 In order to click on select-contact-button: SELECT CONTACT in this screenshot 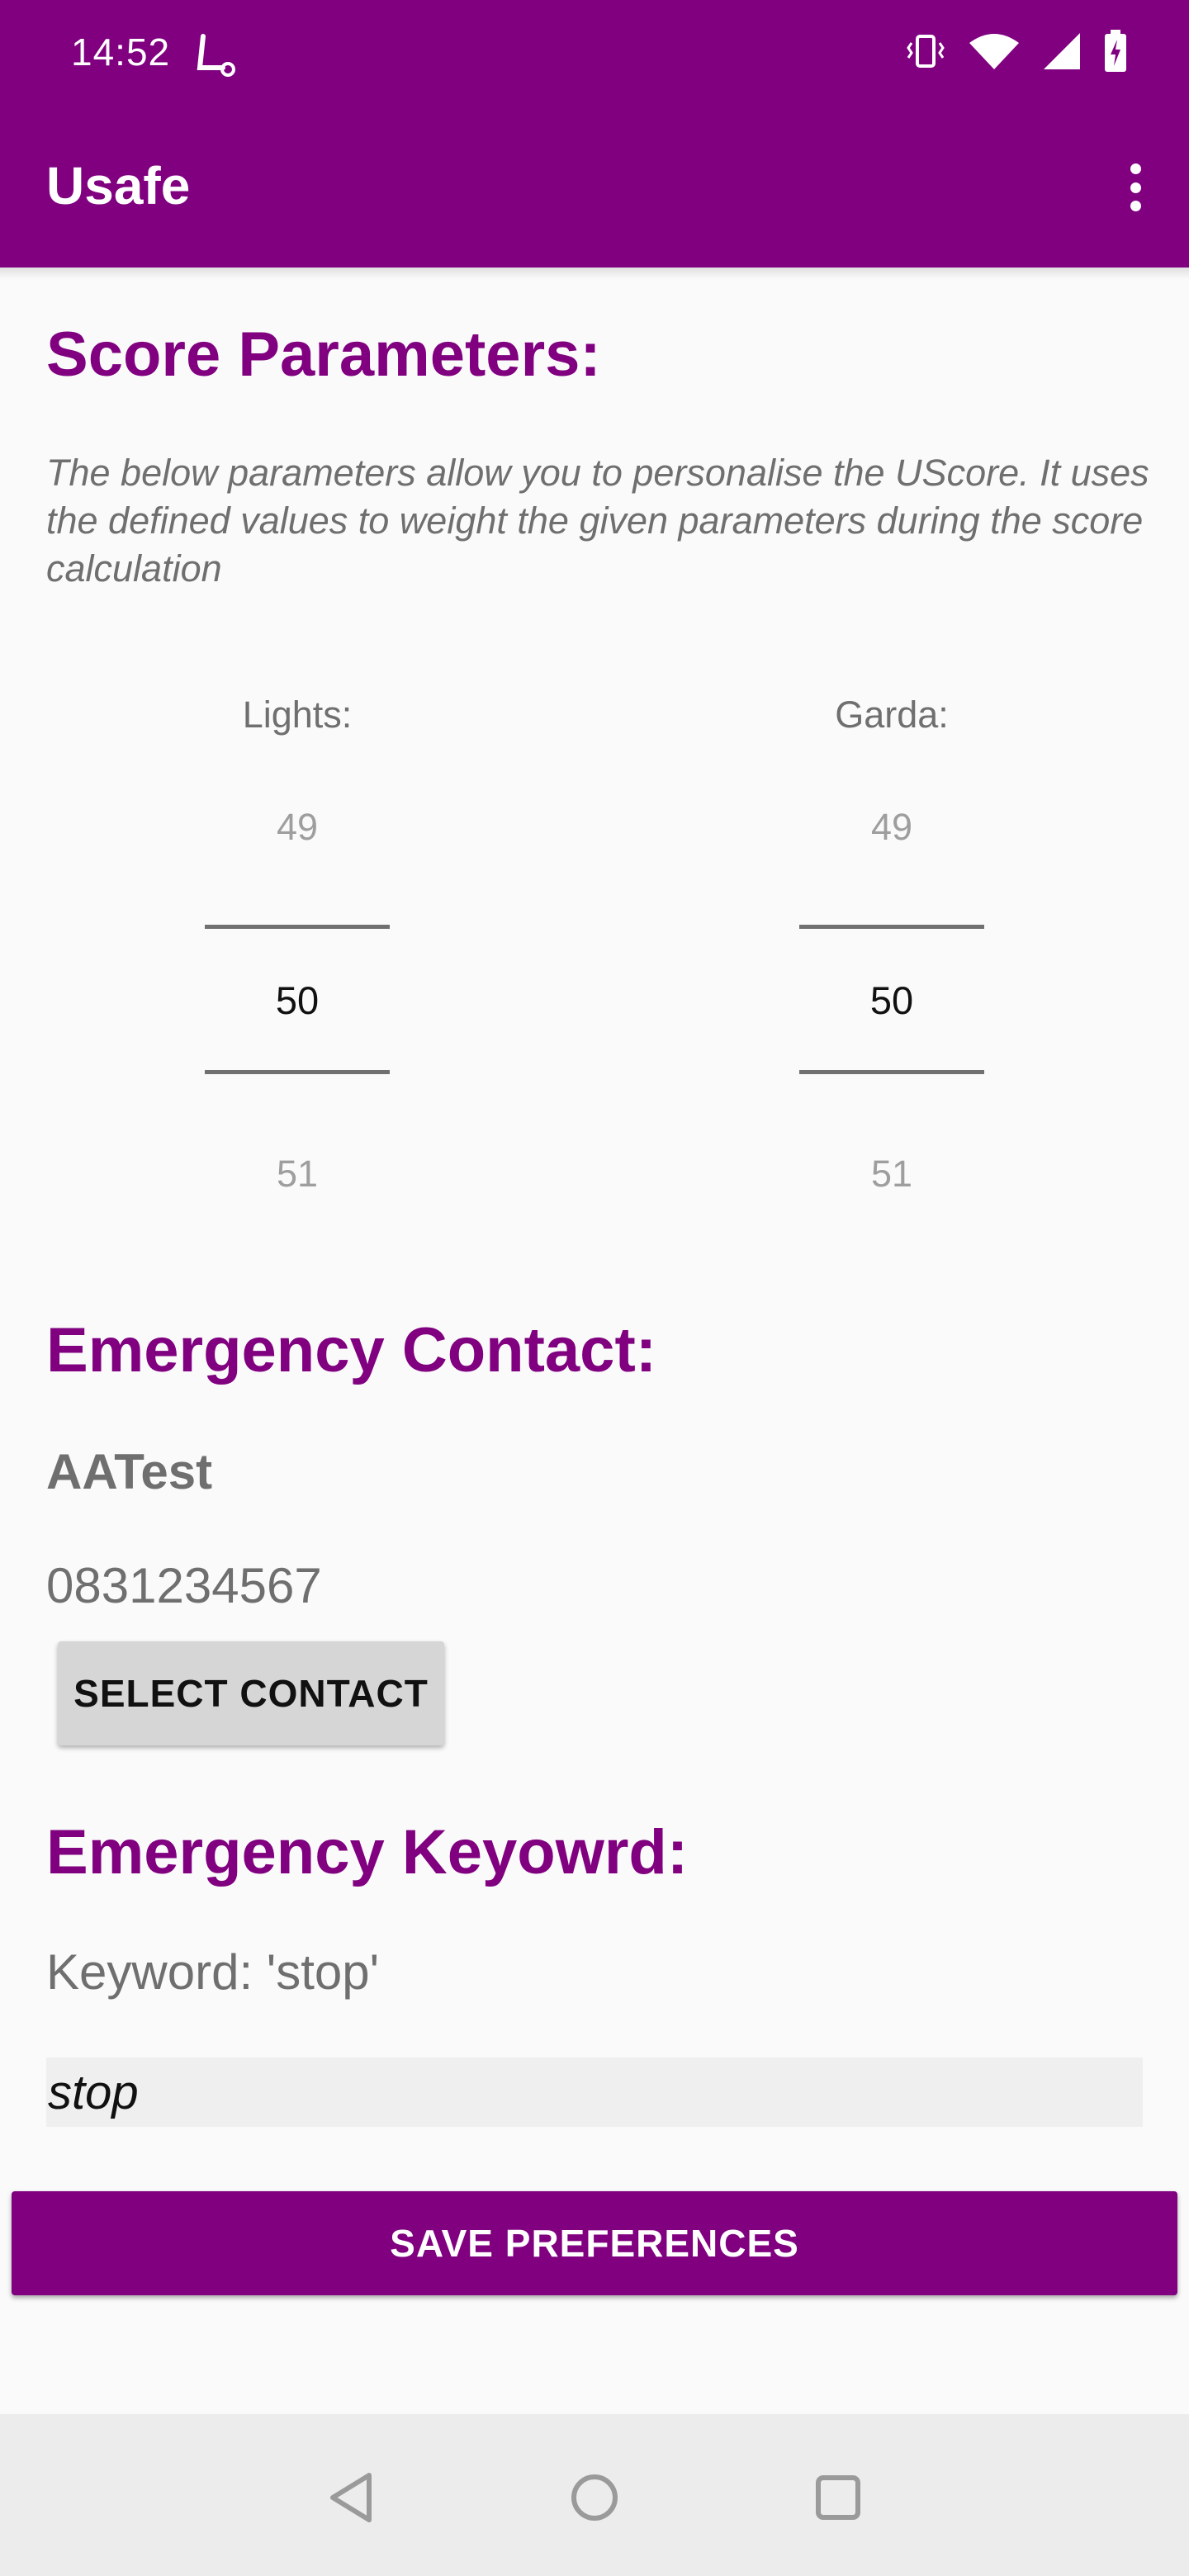, I will do `click(251, 1693)`.